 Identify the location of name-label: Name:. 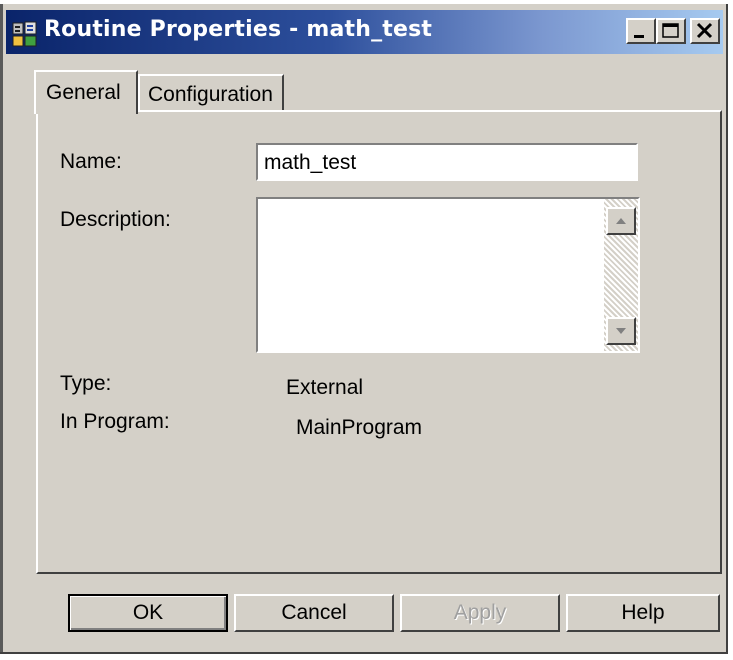
(91, 161).